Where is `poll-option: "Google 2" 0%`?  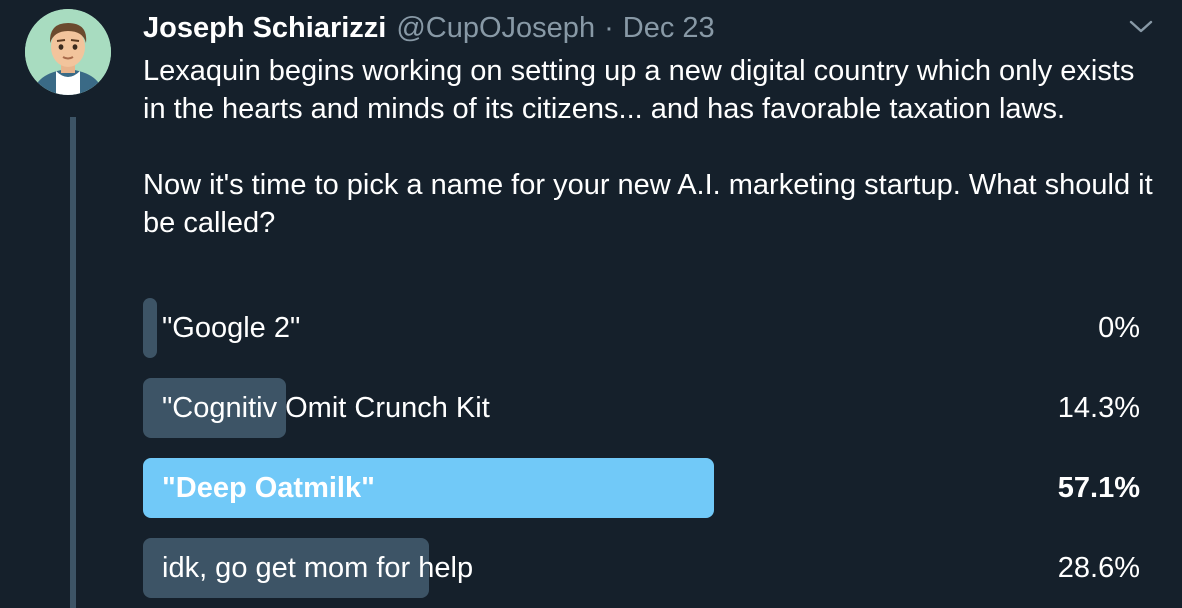 poll-option: "Google 2" 0% is located at coordinates (643, 328).